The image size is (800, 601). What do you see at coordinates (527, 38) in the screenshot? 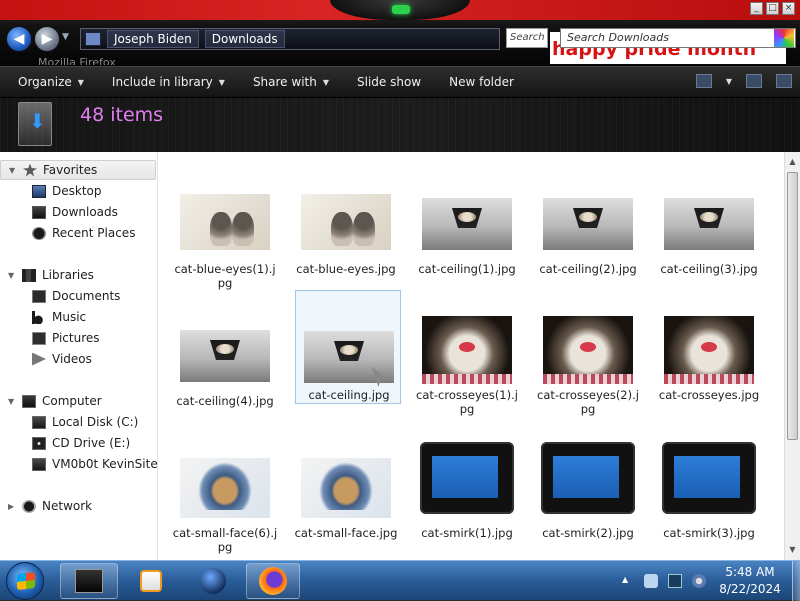
I see `address-search-chip: Search` at bounding box center [527, 38].